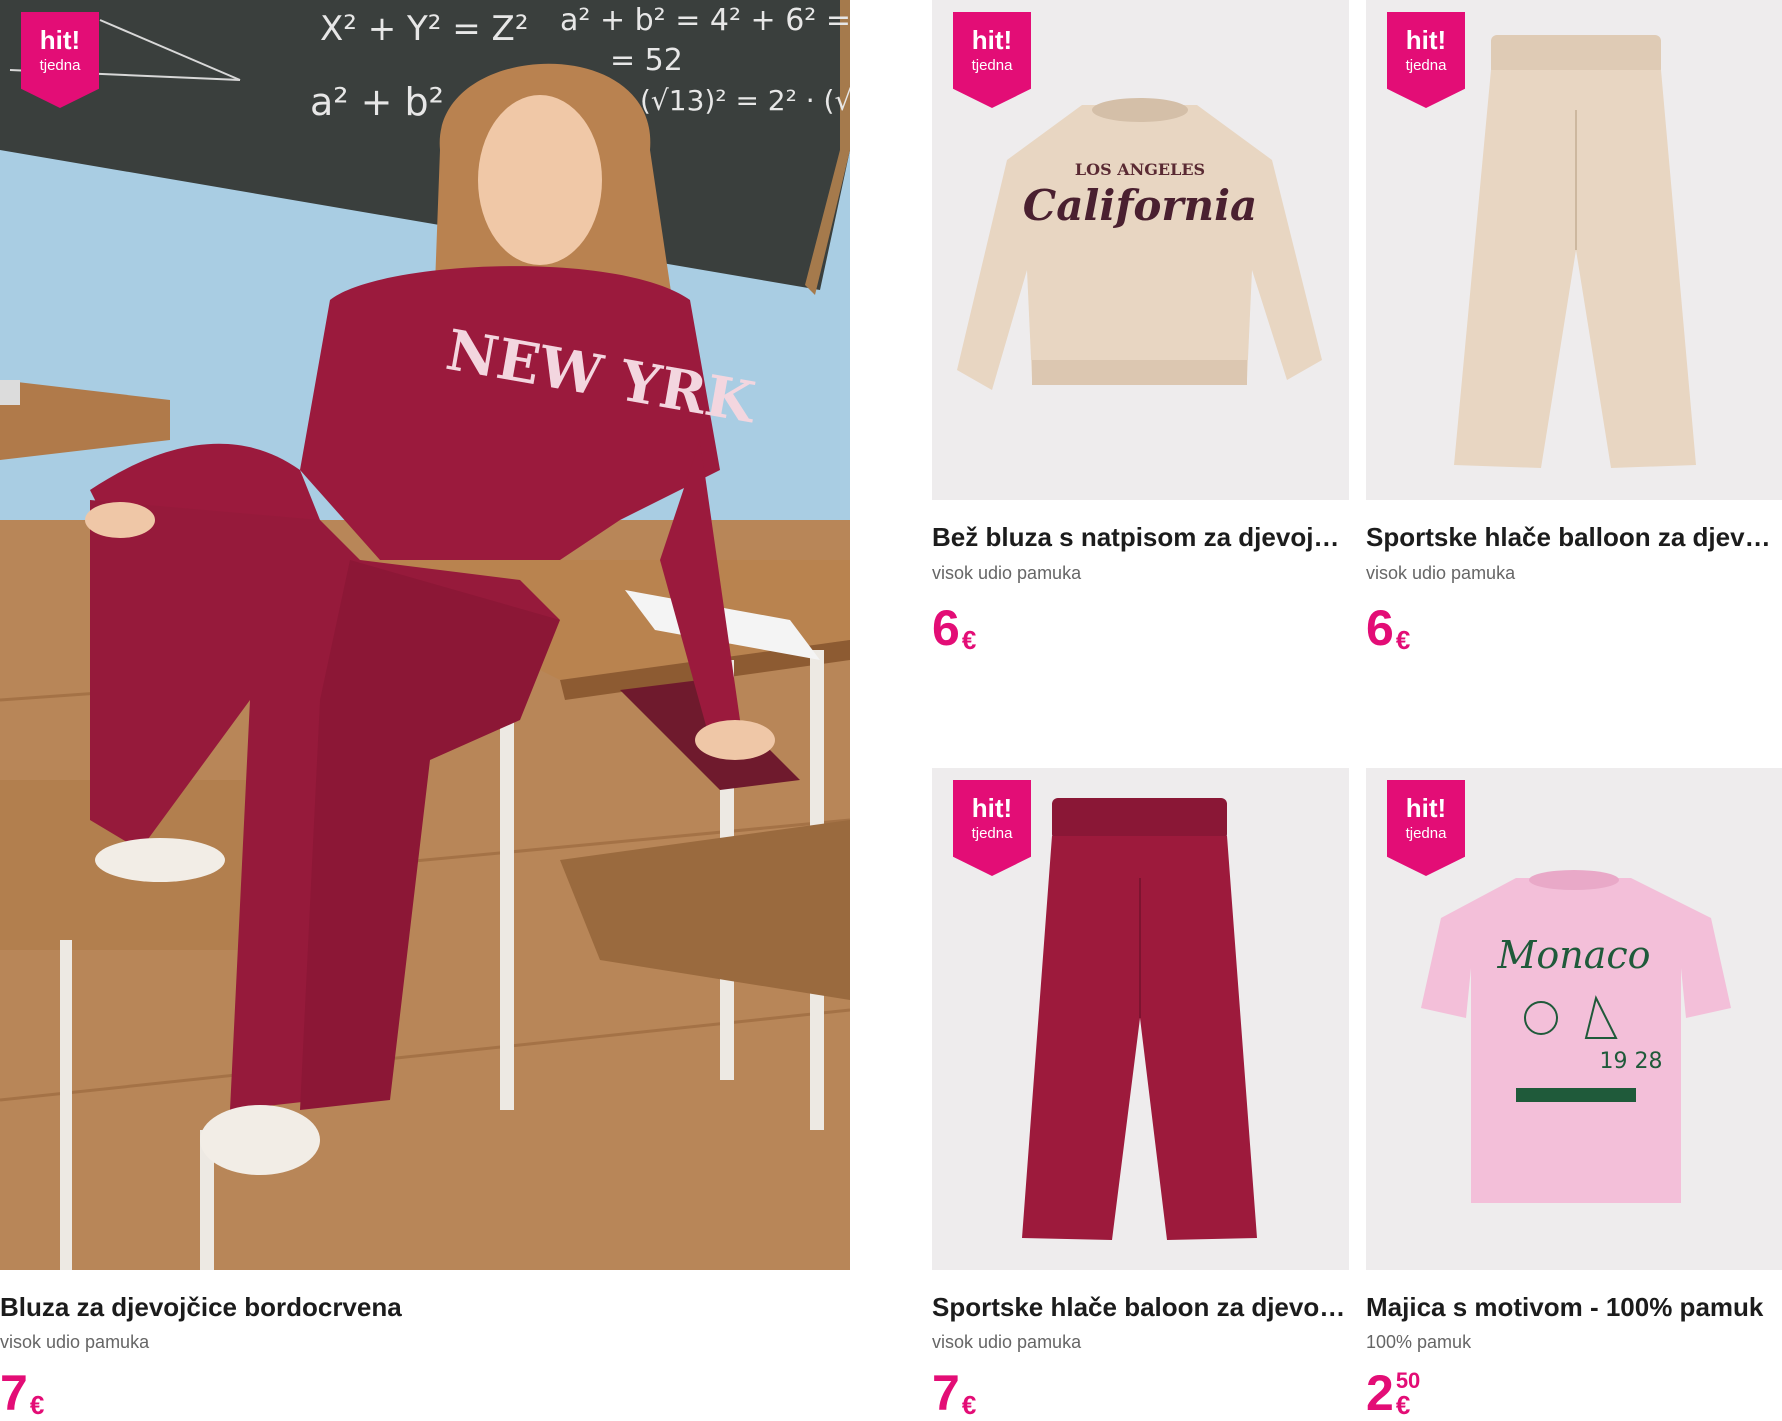  I want to click on product-subtitle: 100% pamuk, so click(1419, 1342).